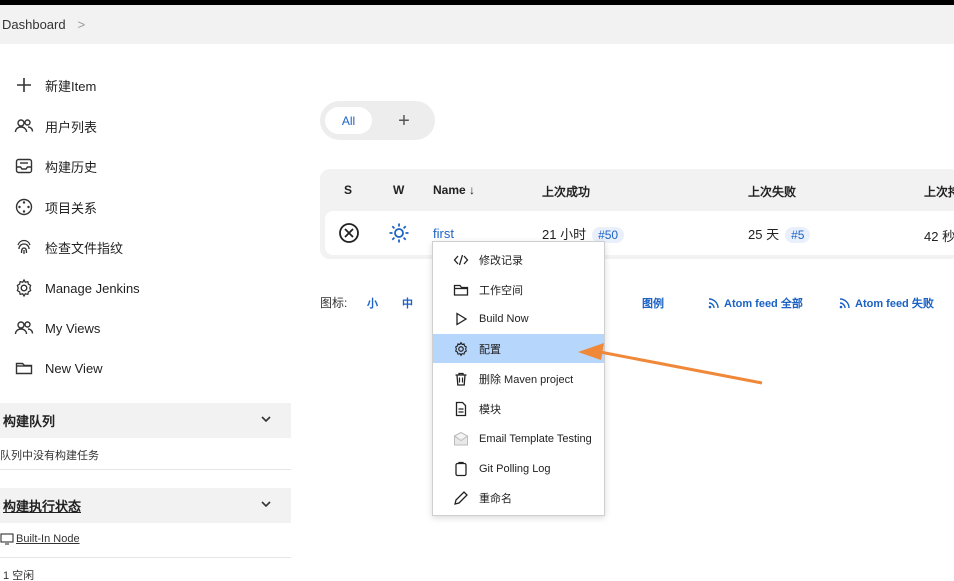 Image resolution: width=954 pixels, height=581 pixels. Describe the element at coordinates (454, 190) in the screenshot. I see `column-header-name: Name ↓` at that location.